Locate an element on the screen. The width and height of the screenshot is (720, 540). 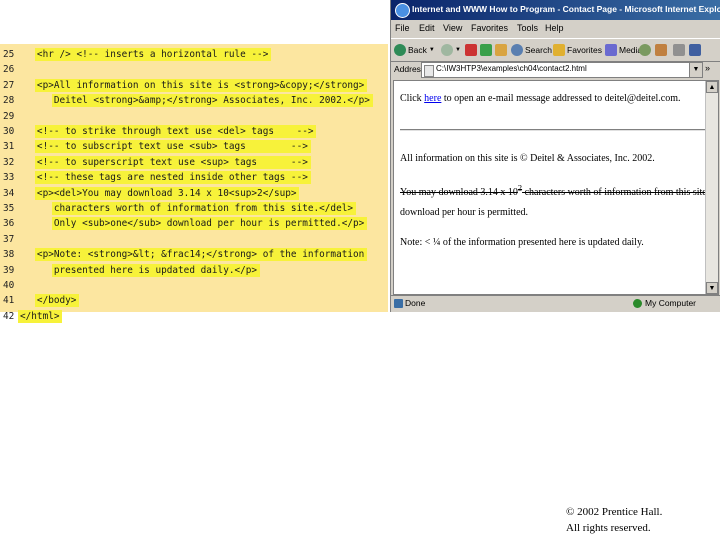
star-icon is located at coordinates (559, 50).